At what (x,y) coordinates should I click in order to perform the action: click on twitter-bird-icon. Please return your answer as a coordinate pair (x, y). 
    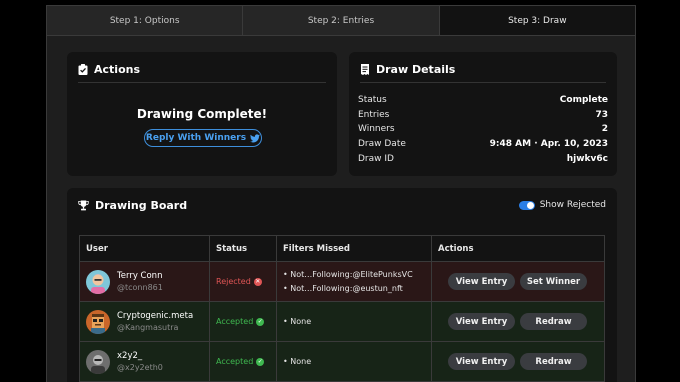
    Looking at the image, I should click on (255, 137).